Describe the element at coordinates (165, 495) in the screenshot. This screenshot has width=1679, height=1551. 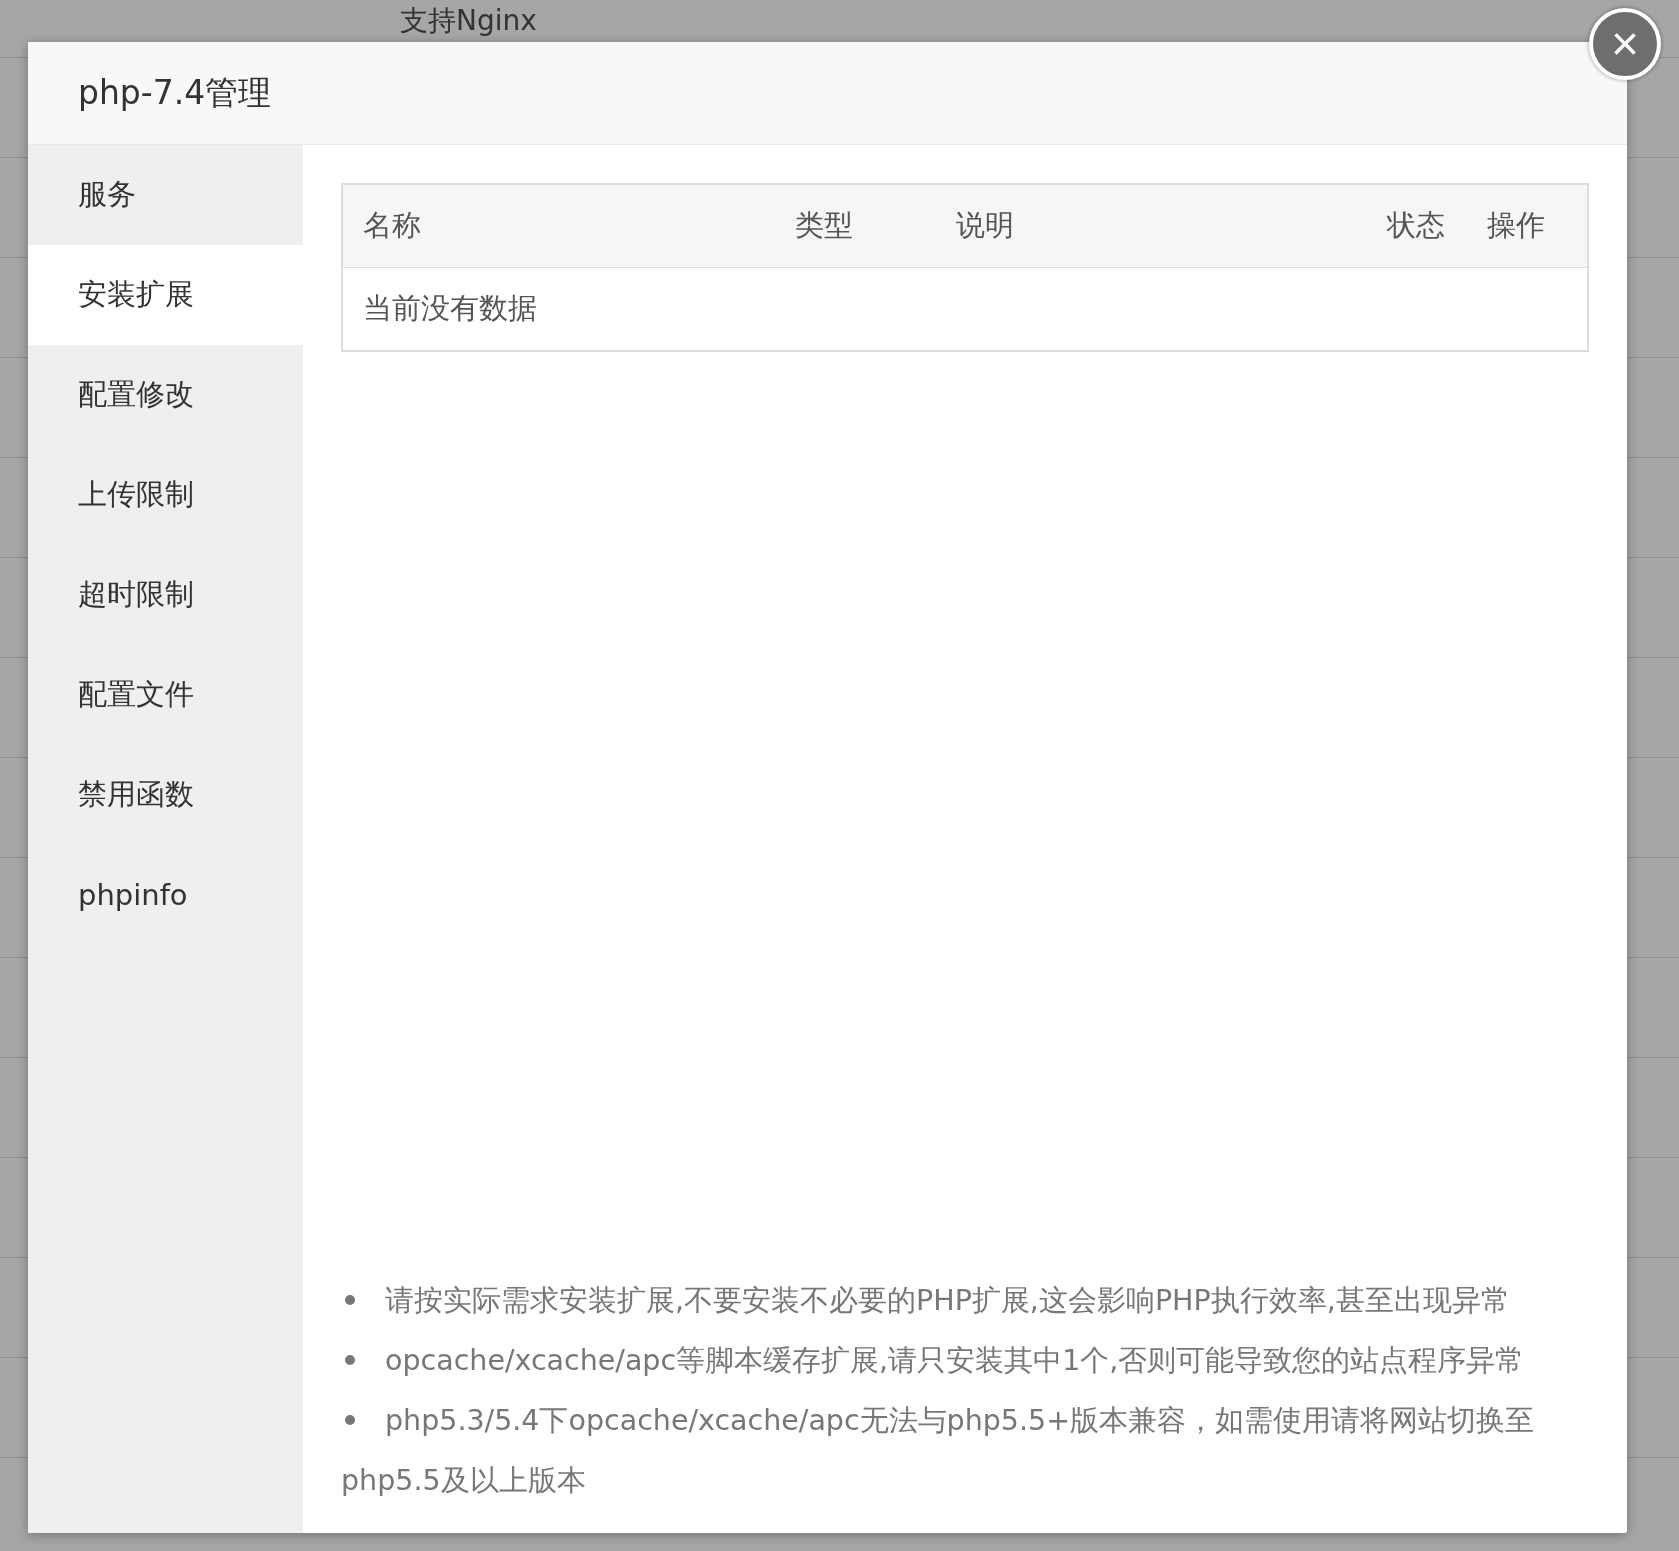
I see `sidebar-item: 上传限制` at that location.